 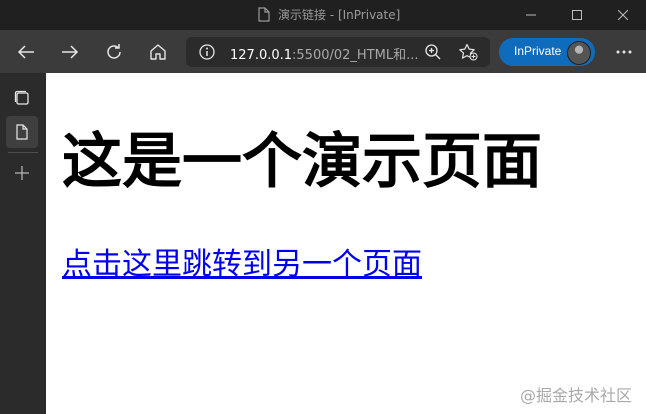 I want to click on minimize-button, so click(x=531, y=15).